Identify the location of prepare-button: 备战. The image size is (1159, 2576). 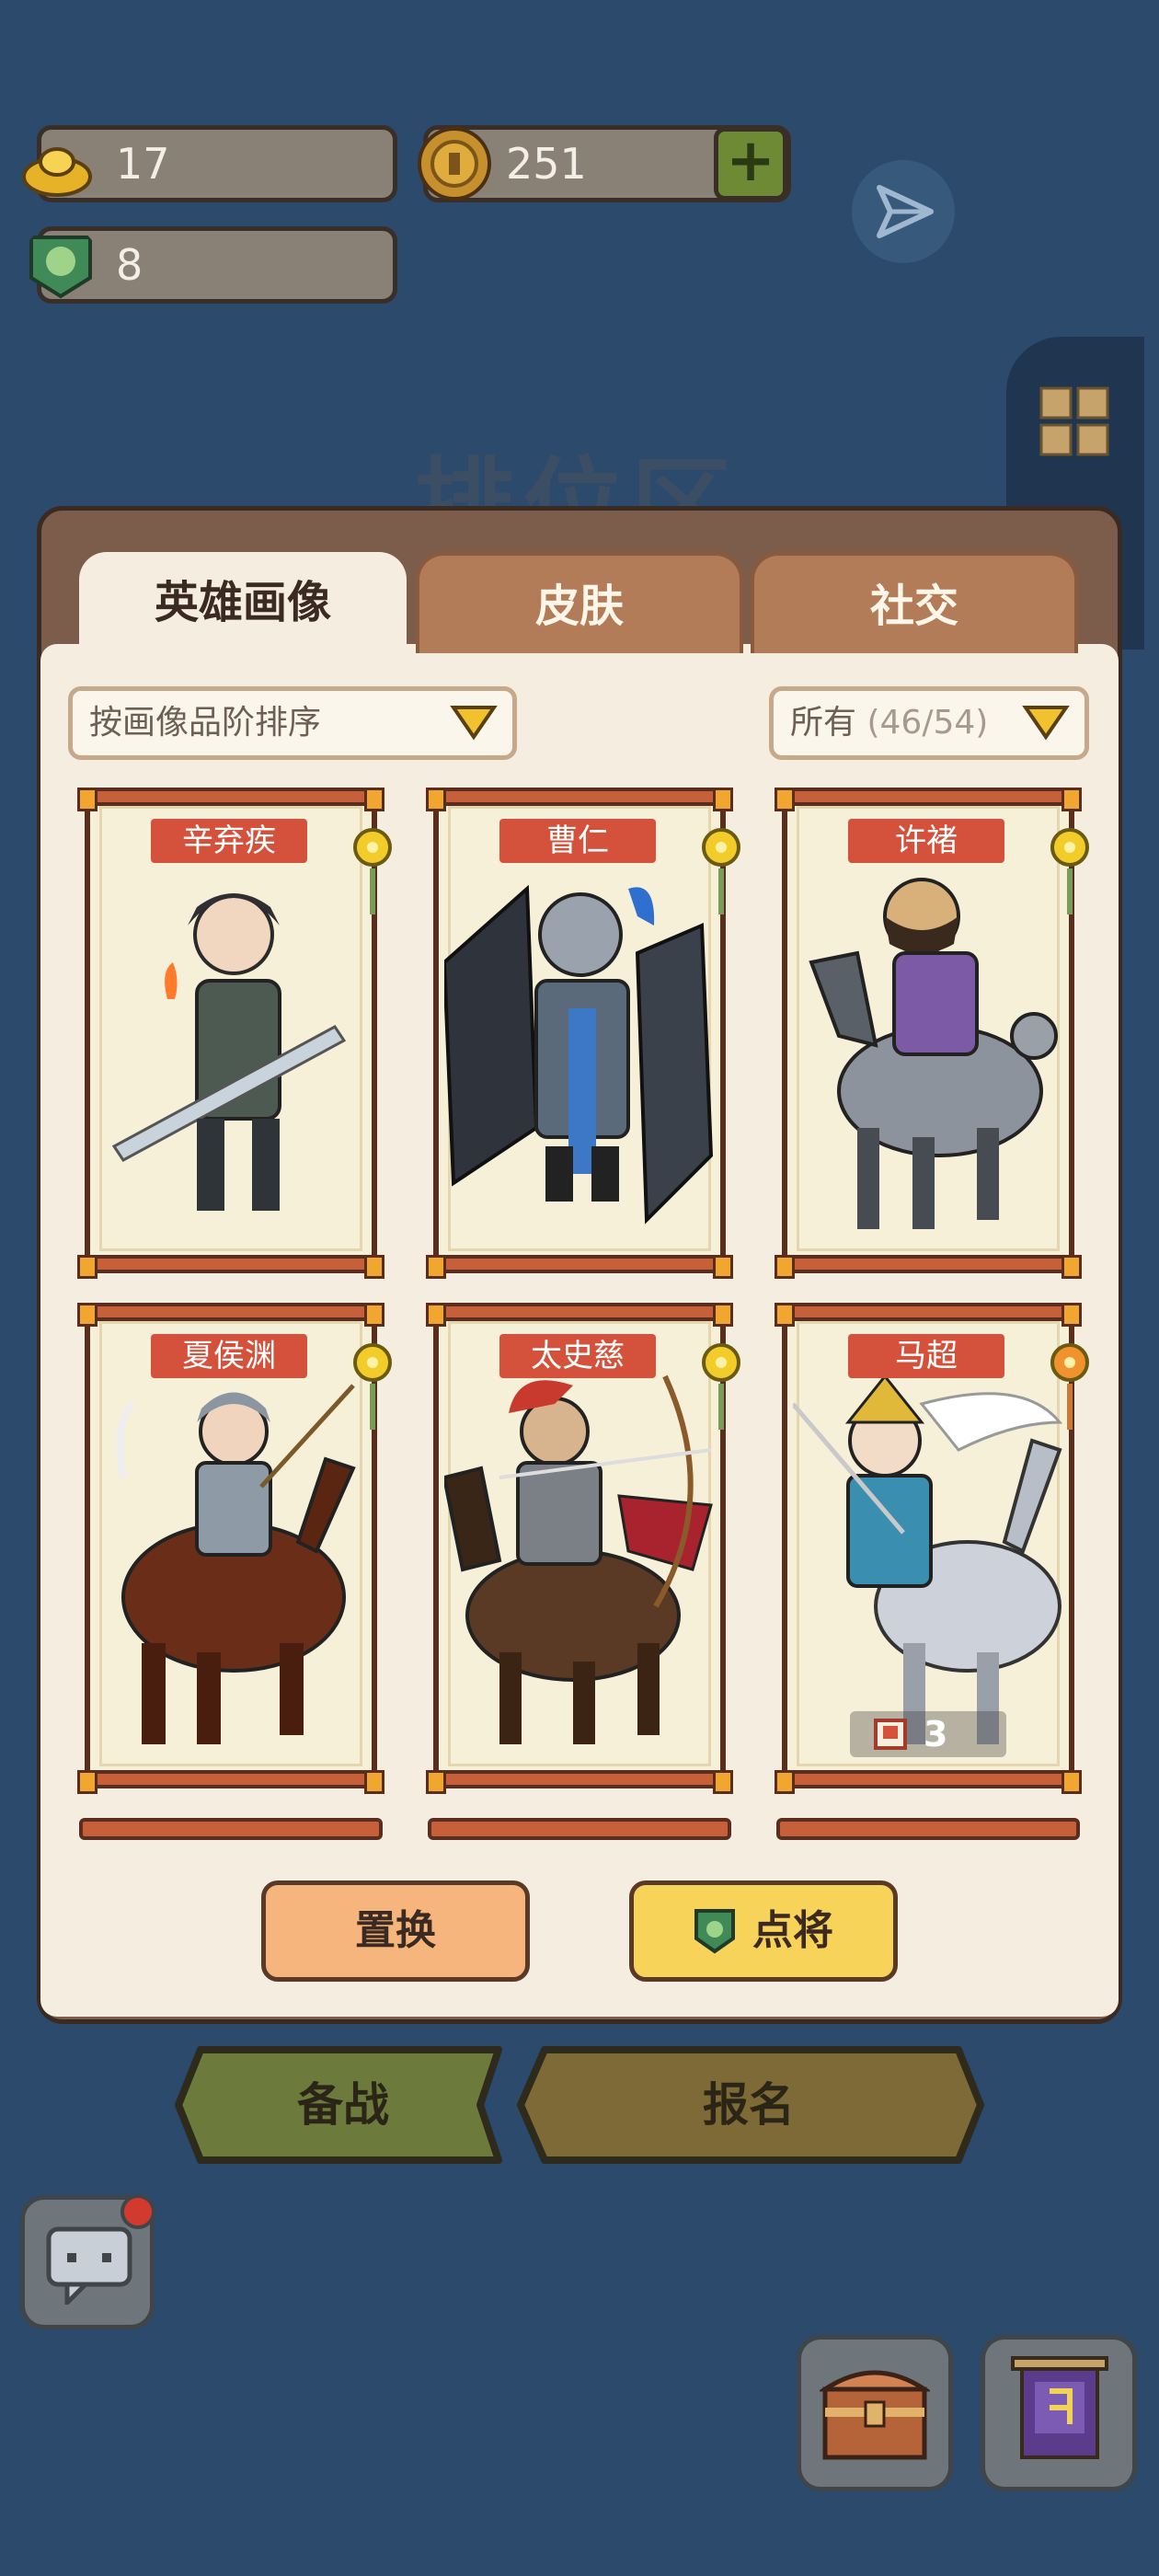
(343, 2105).